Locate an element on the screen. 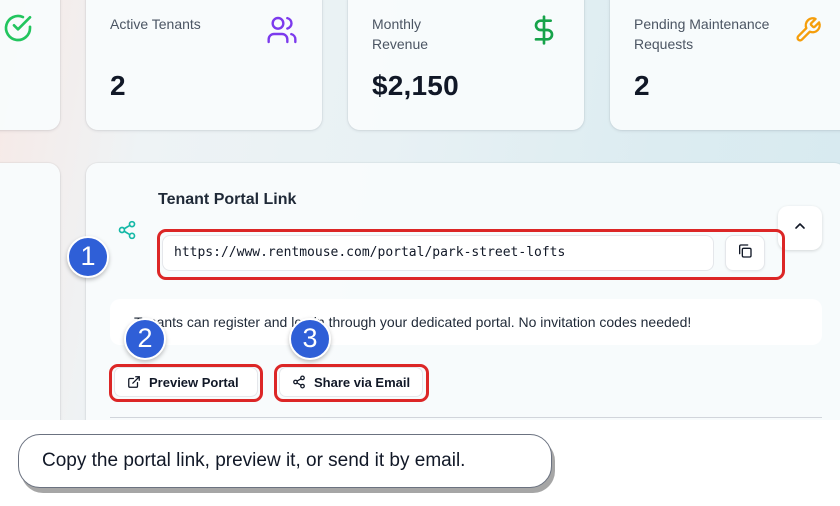 This screenshot has height=506, width=840. preview-highlight-box is located at coordinates (186, 383).